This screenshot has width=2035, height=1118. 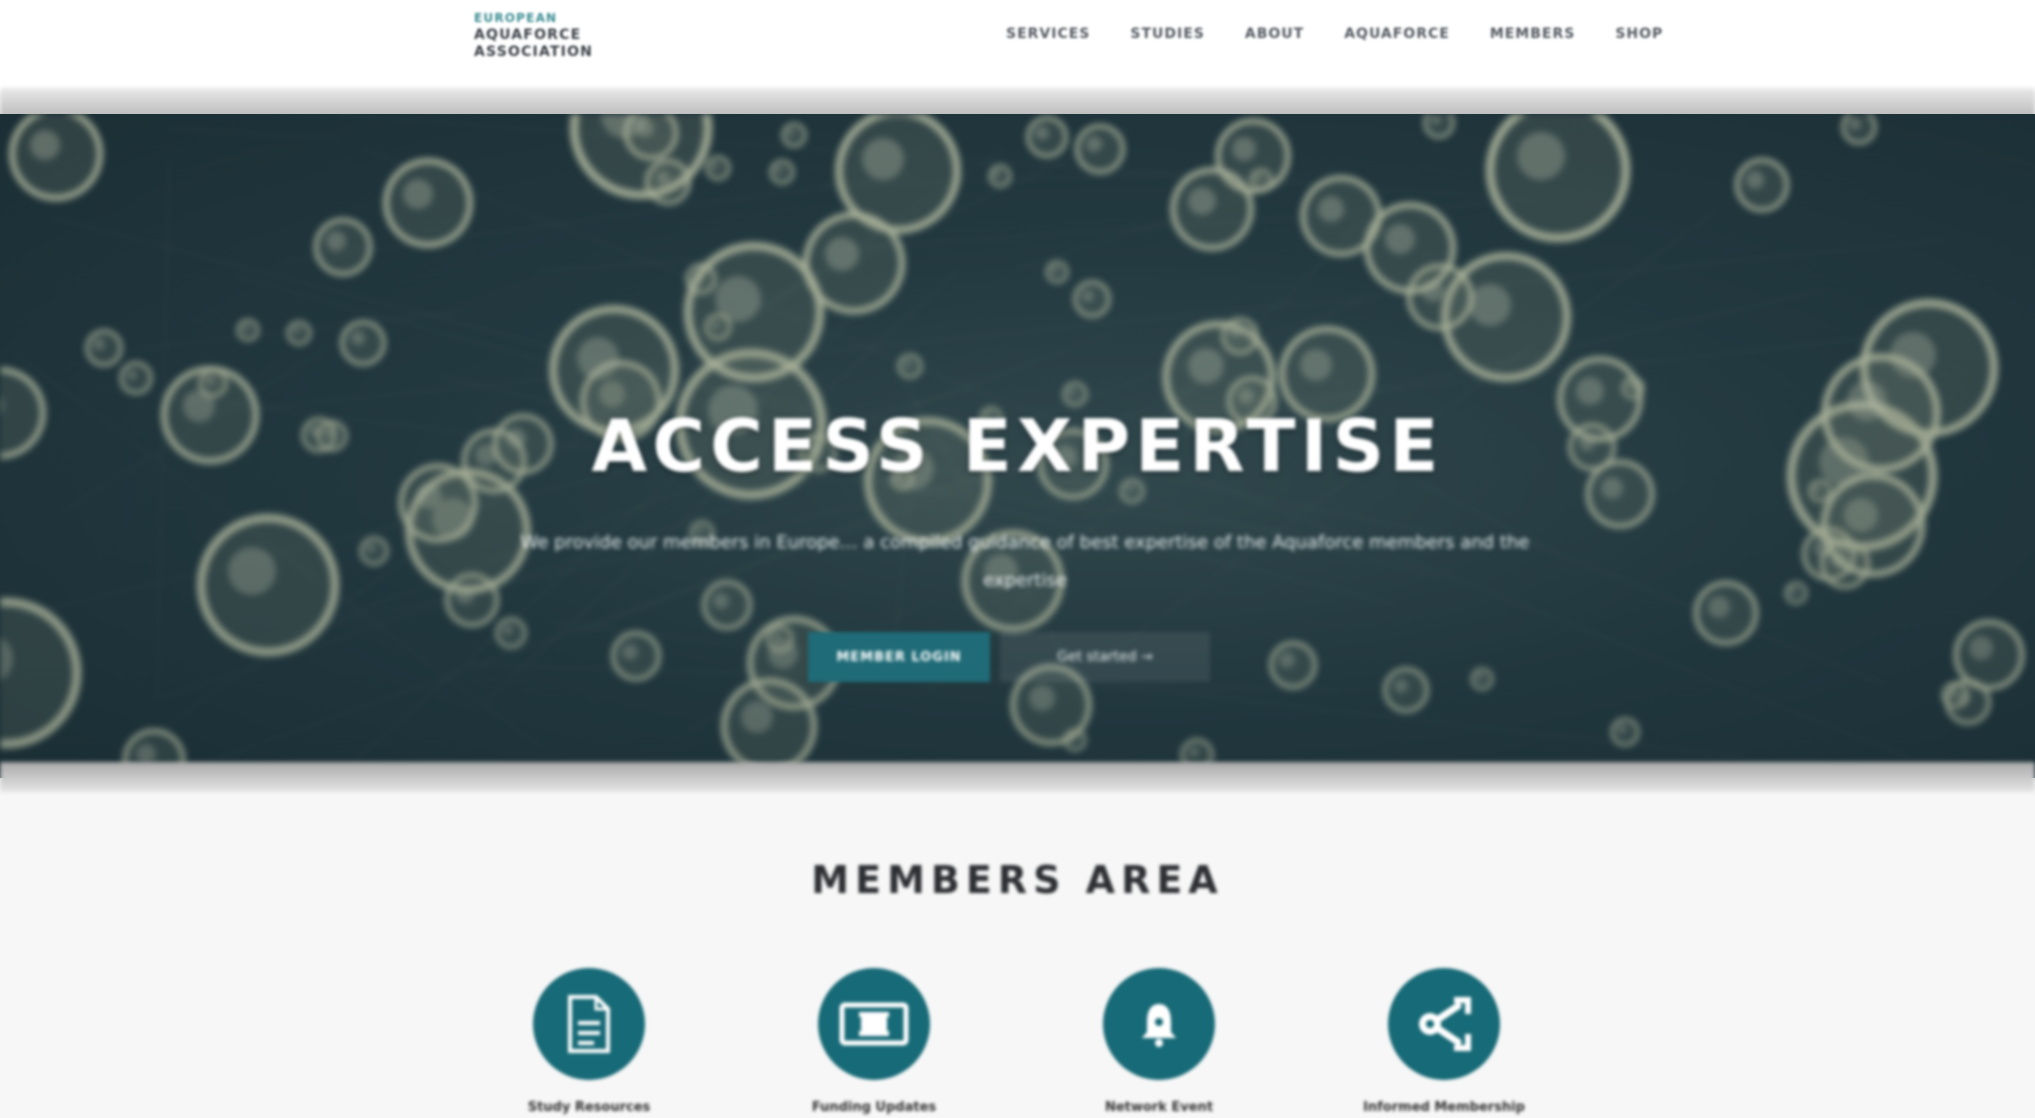 What do you see at coordinates (1397, 34) in the screenshot?
I see `nav-aquaforce: AQUAFORCE` at bounding box center [1397, 34].